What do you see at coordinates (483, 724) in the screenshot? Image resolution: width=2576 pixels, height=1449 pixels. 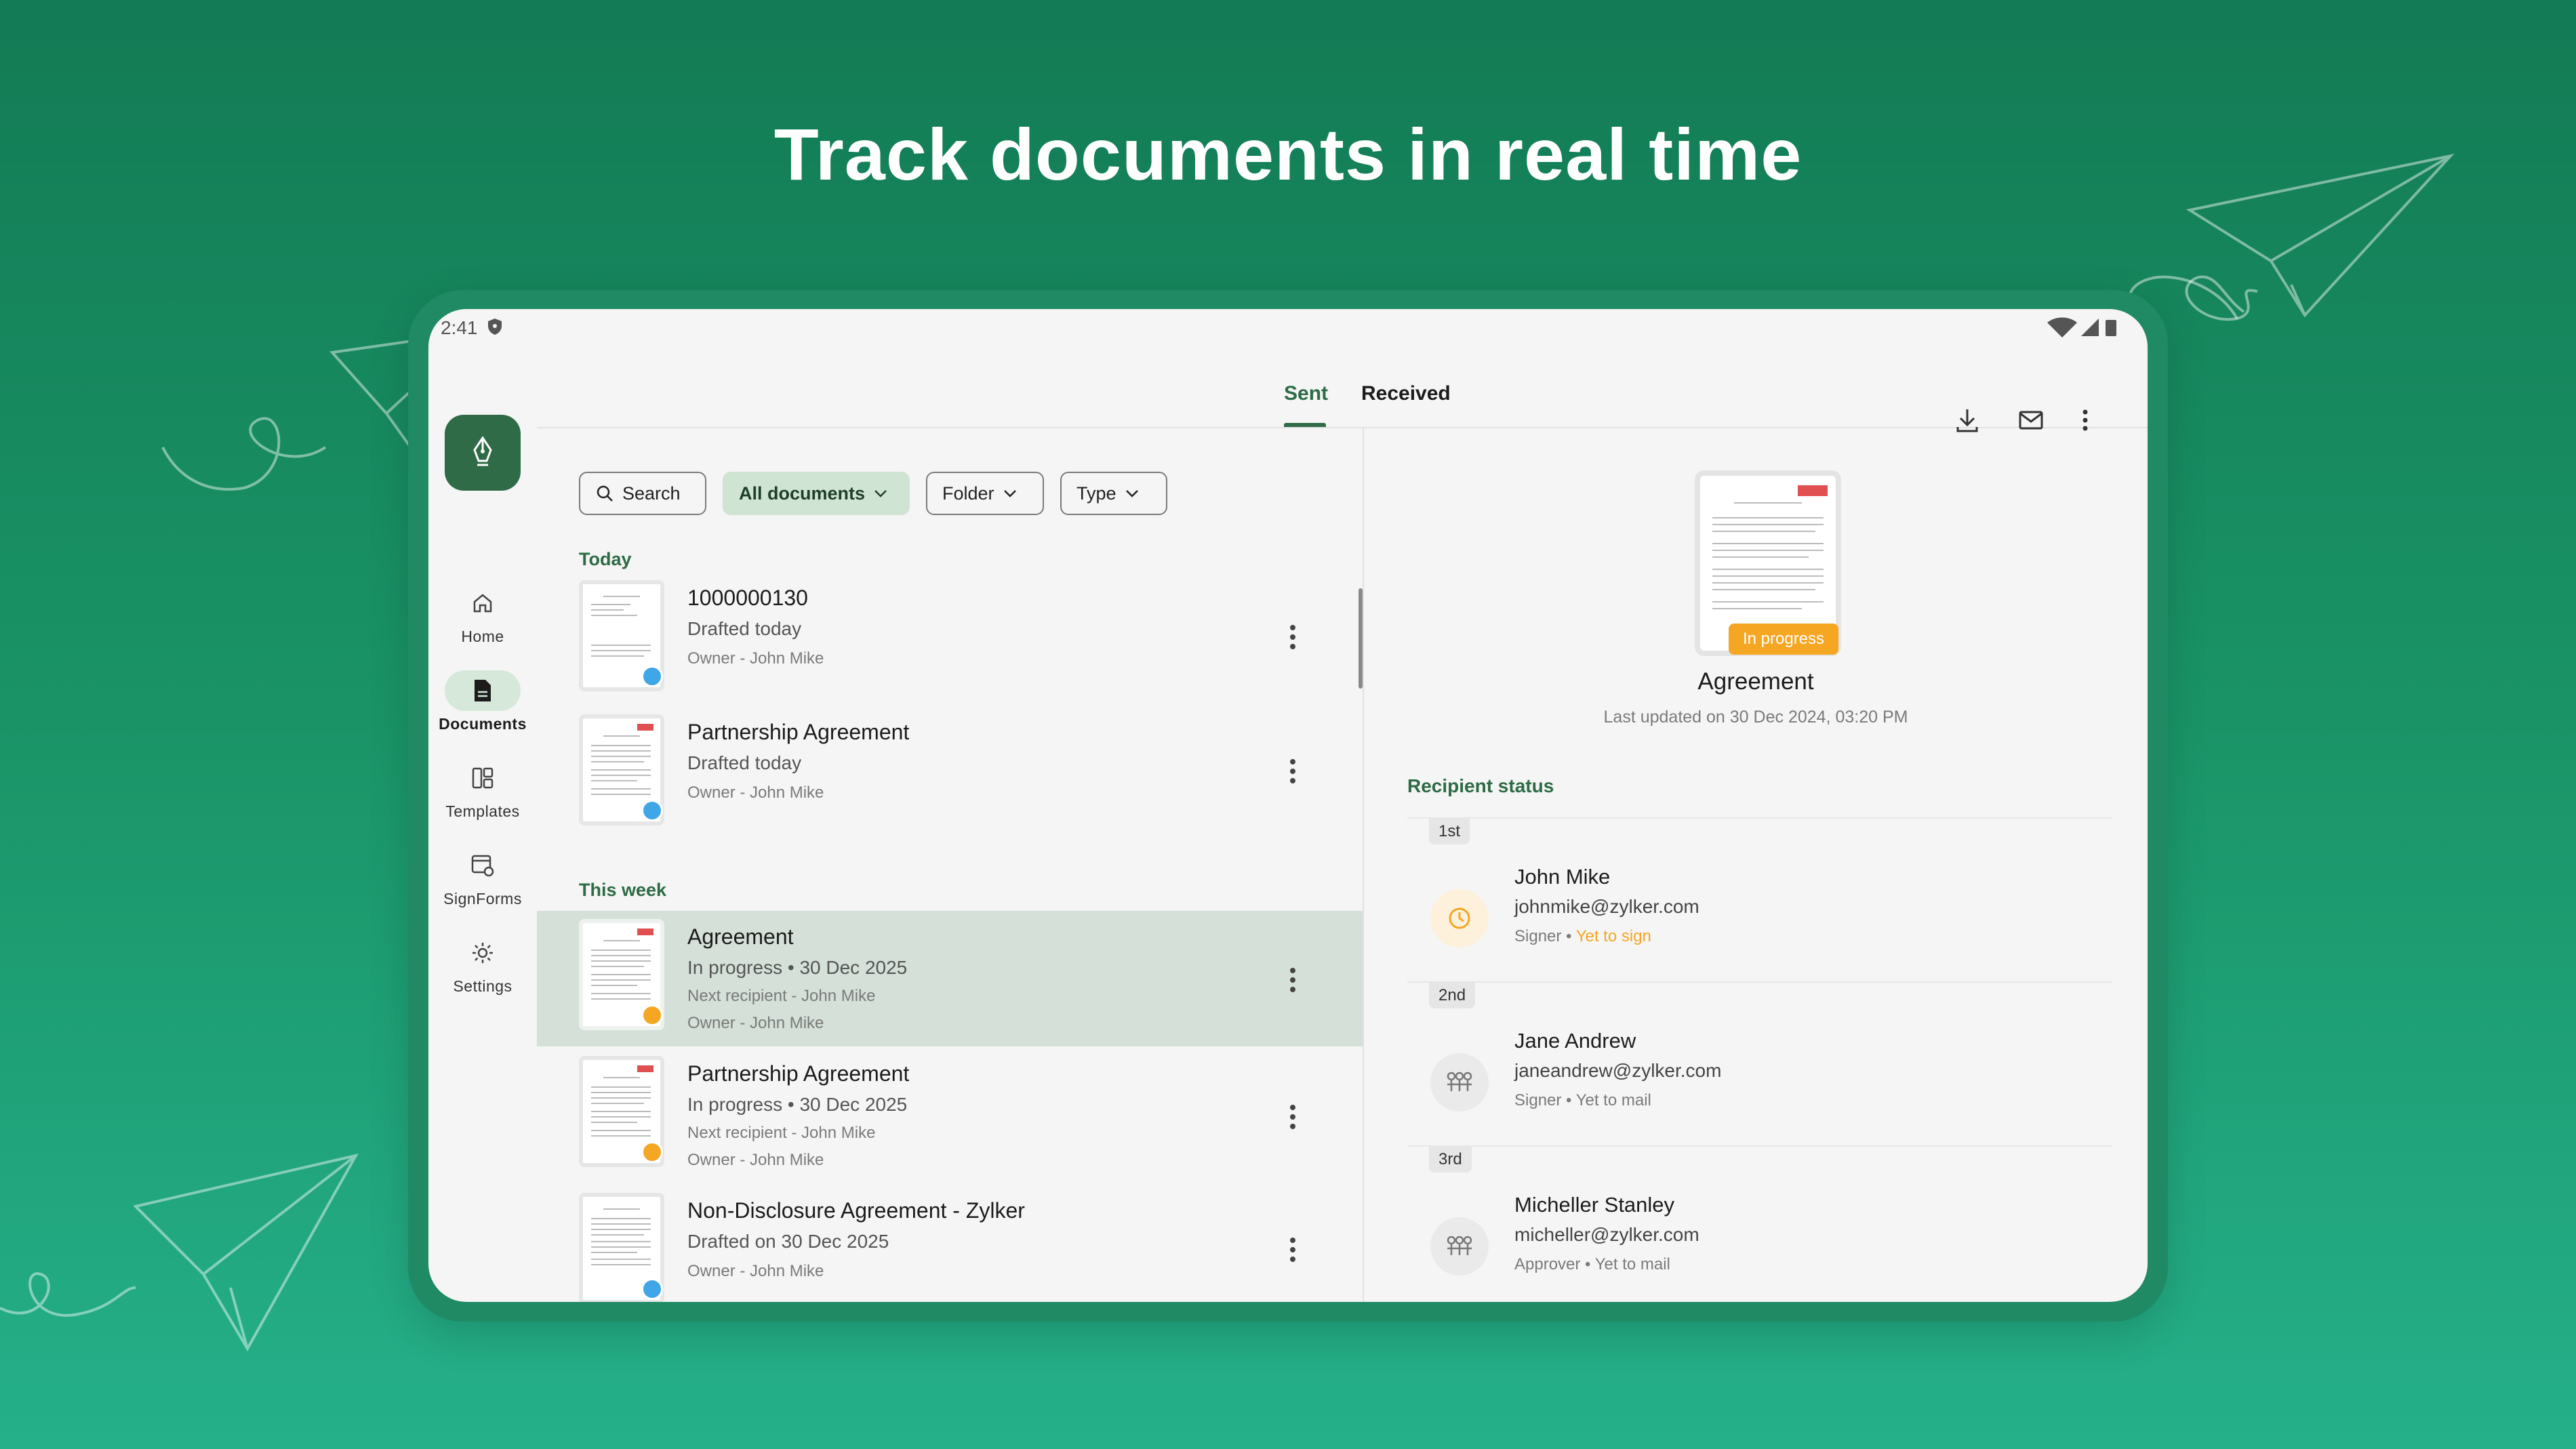 I see `nav-documents-label: Documents` at bounding box center [483, 724].